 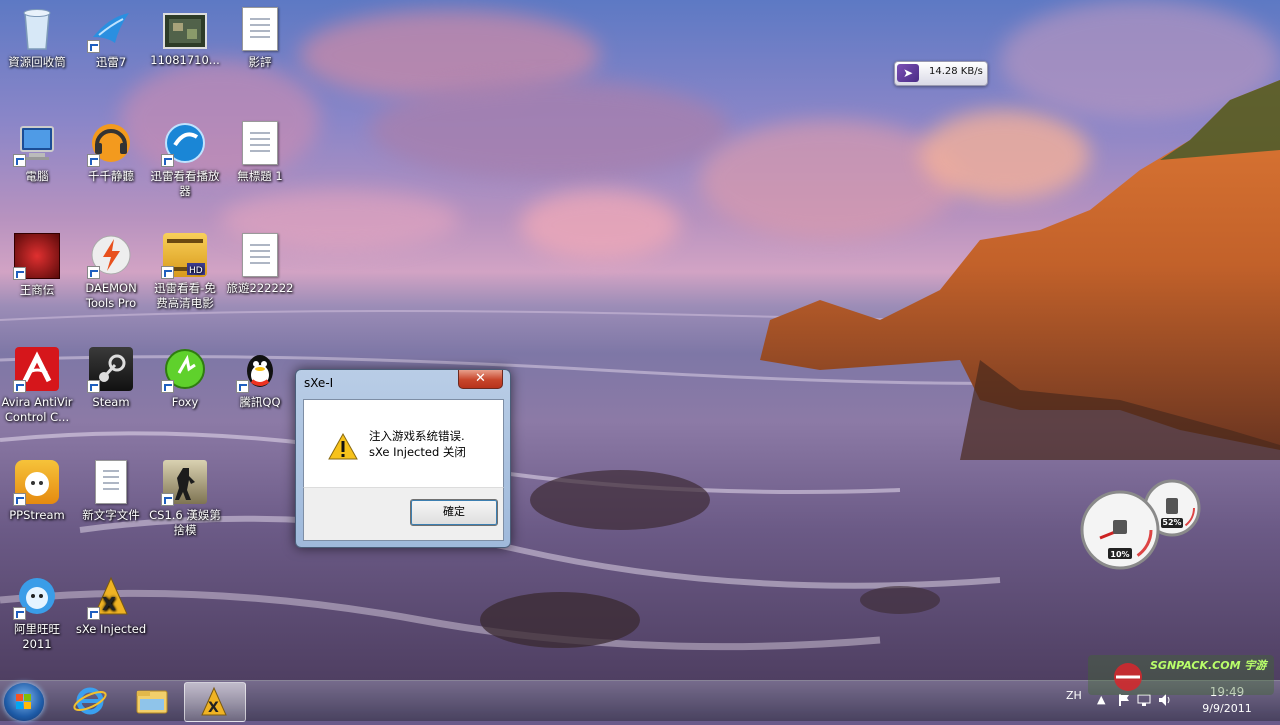 What do you see at coordinates (36, 483) in the screenshot?
I see `ppstream-icon` at bounding box center [36, 483].